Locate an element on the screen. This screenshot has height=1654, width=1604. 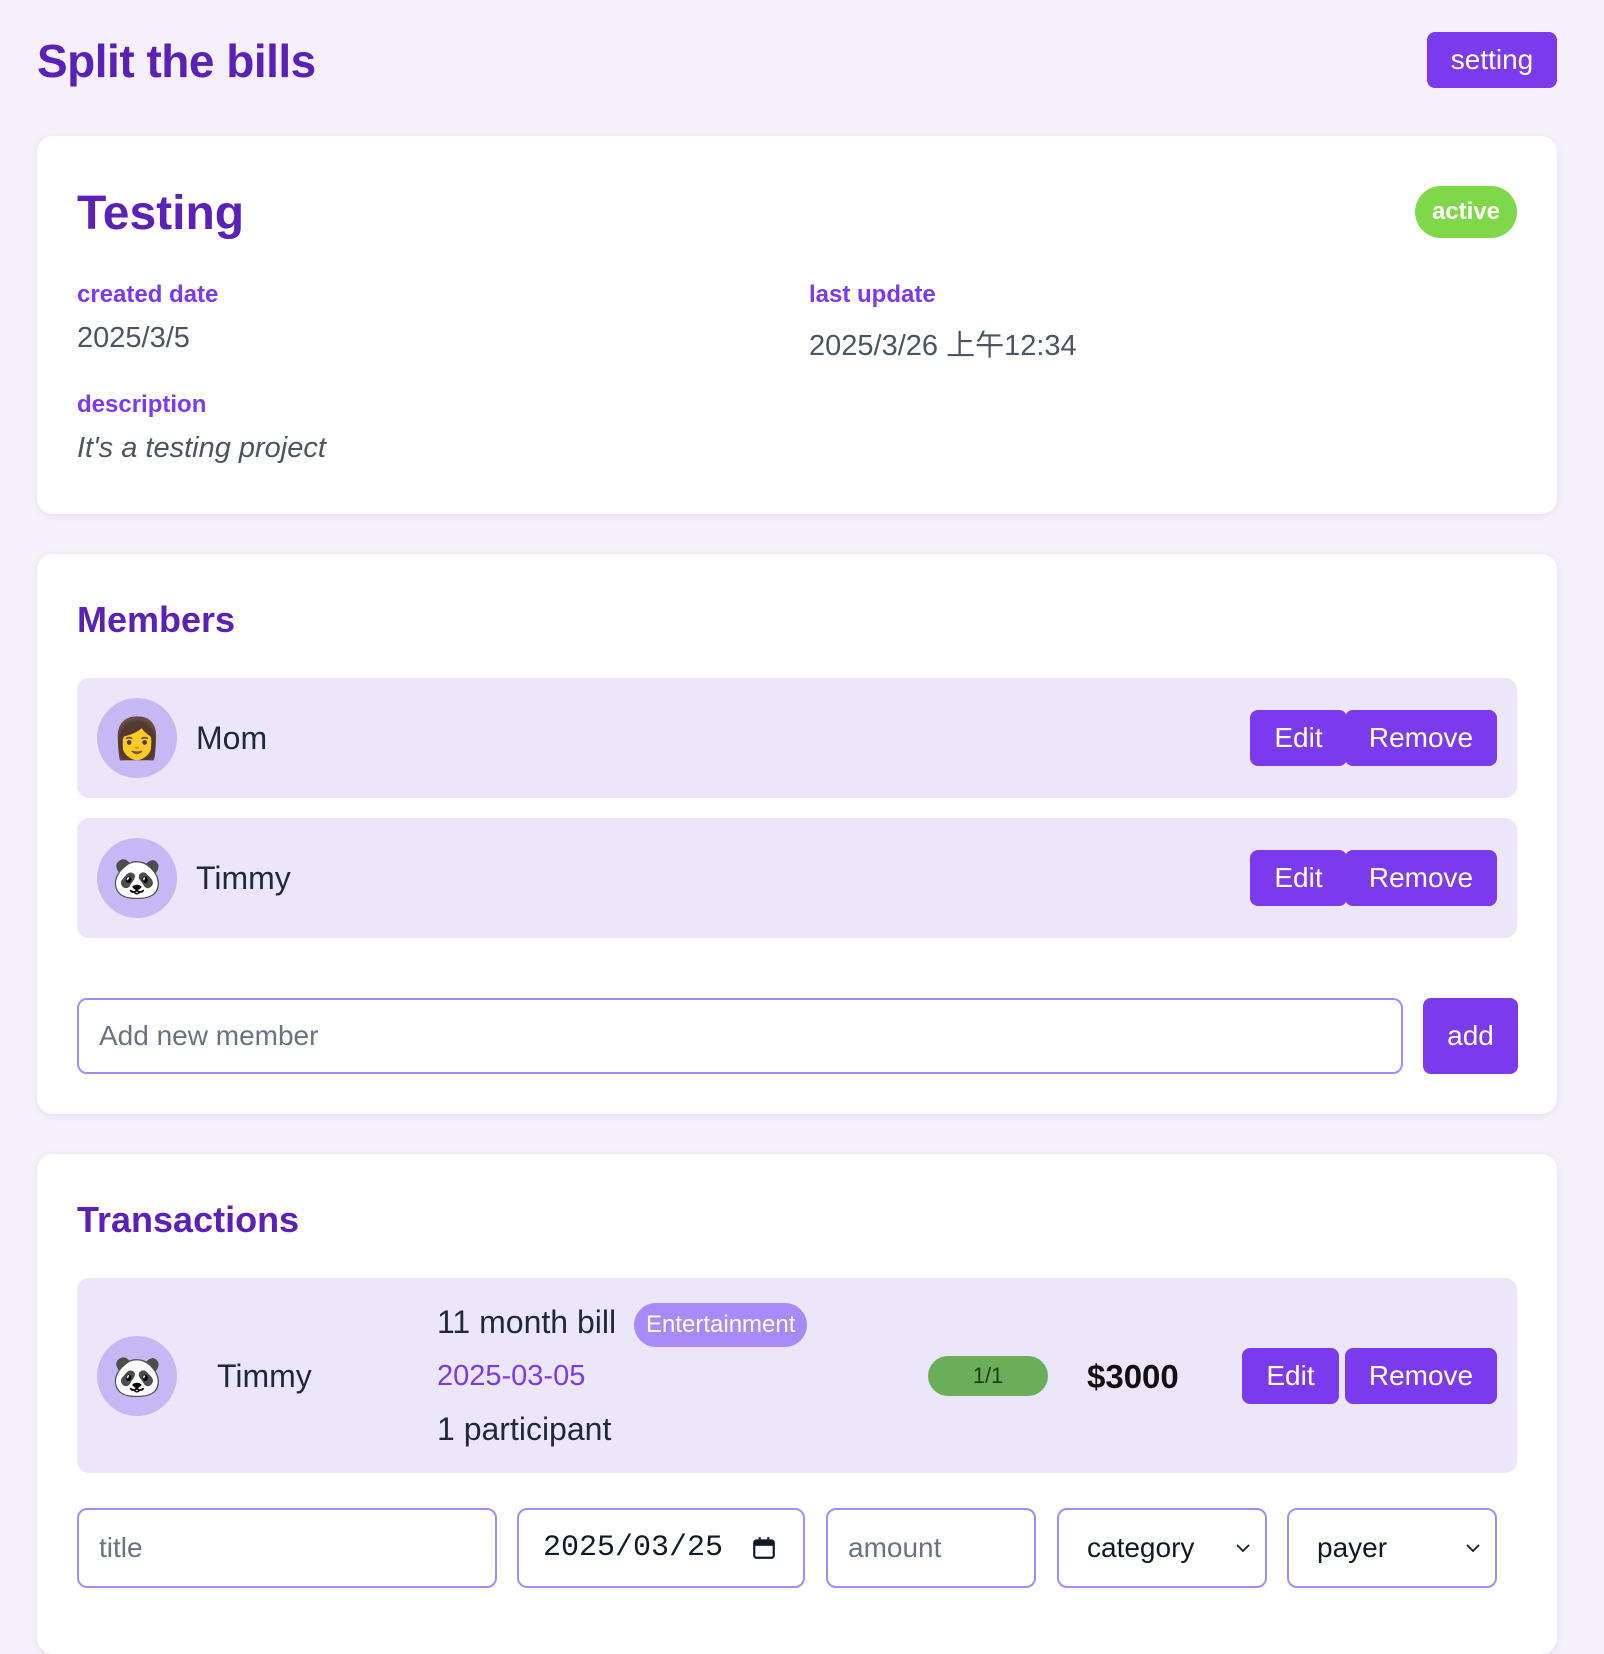
last-update-label: last update is located at coordinates (872, 294).